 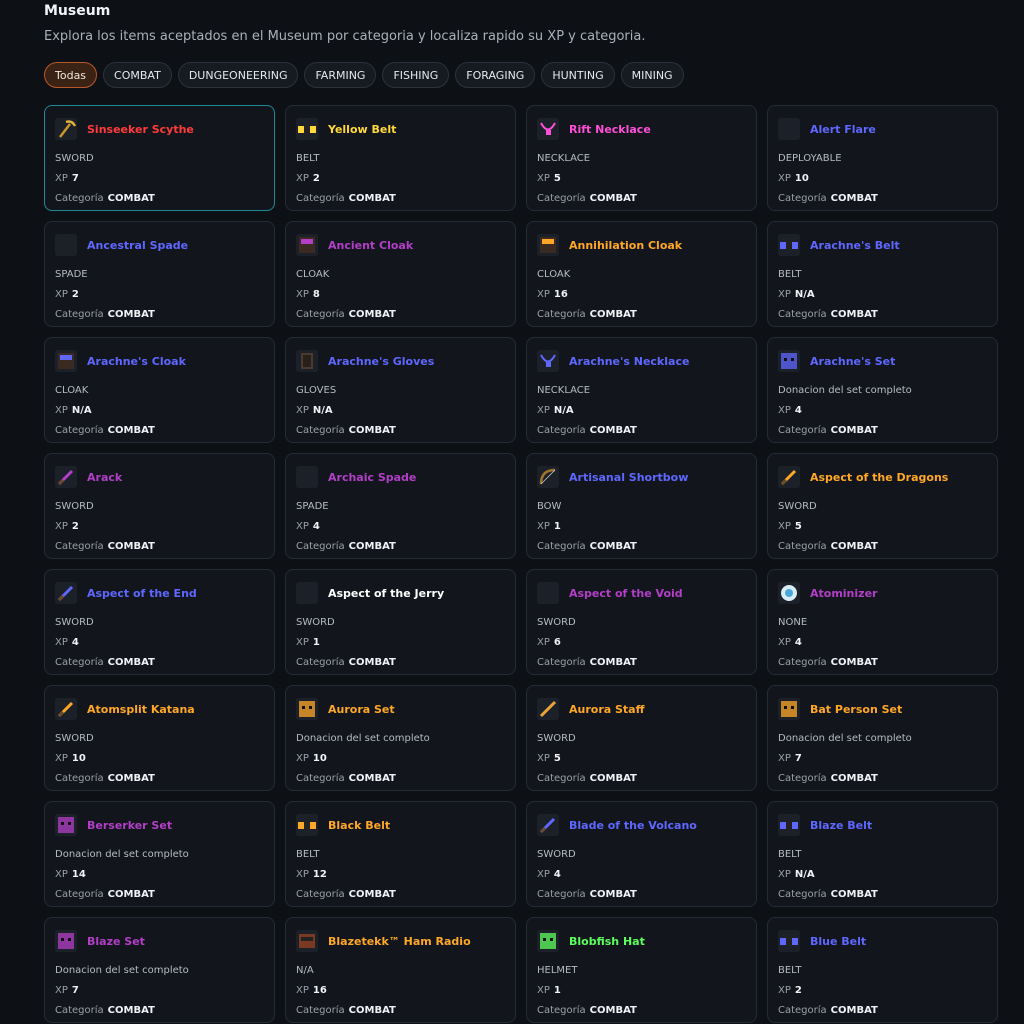 I want to click on item-card-header: Arachne's Necklace, so click(x=641, y=361).